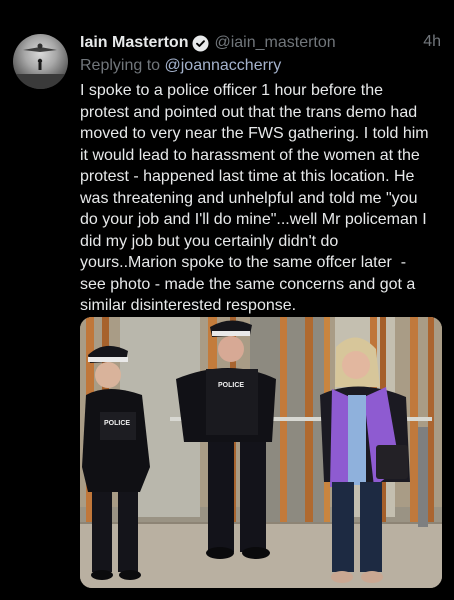  Describe the element at coordinates (223, 65) in the screenshot. I see `reply-mention-link: @joannaccherry` at that location.